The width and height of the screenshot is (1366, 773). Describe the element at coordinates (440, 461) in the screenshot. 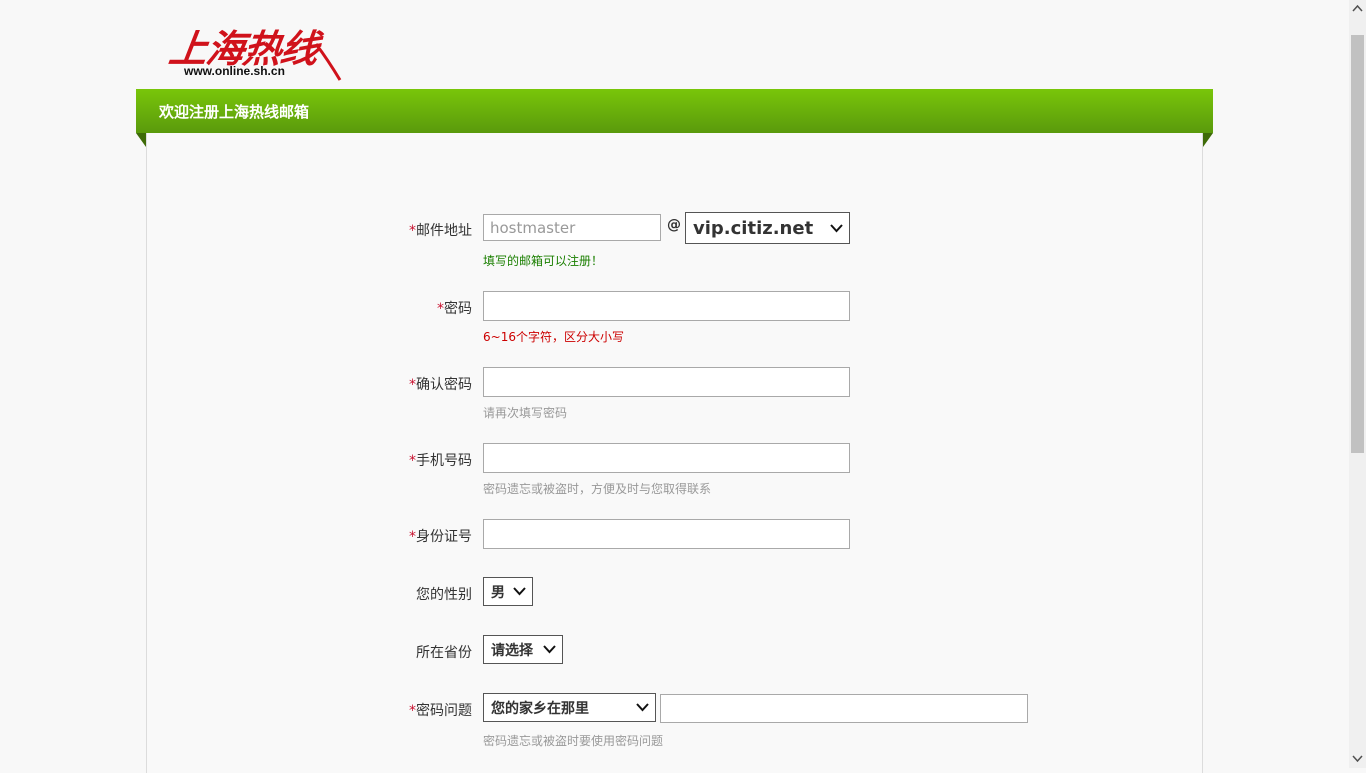

I see `phone-label: *手机号码` at that location.